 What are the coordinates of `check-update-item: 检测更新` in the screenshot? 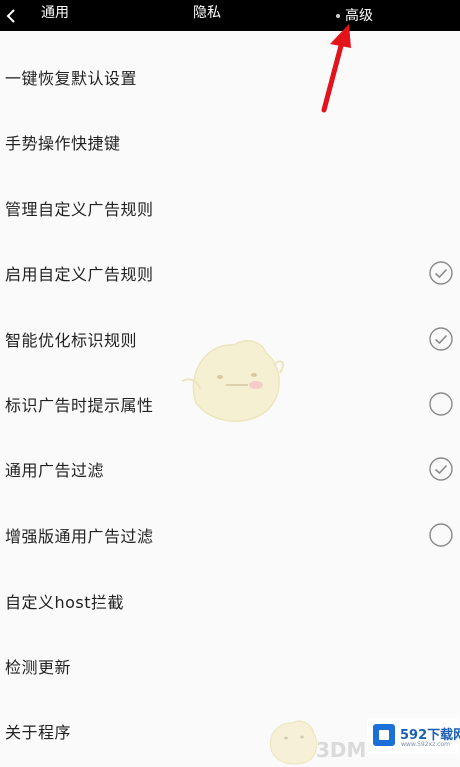 It's located at (230, 665).